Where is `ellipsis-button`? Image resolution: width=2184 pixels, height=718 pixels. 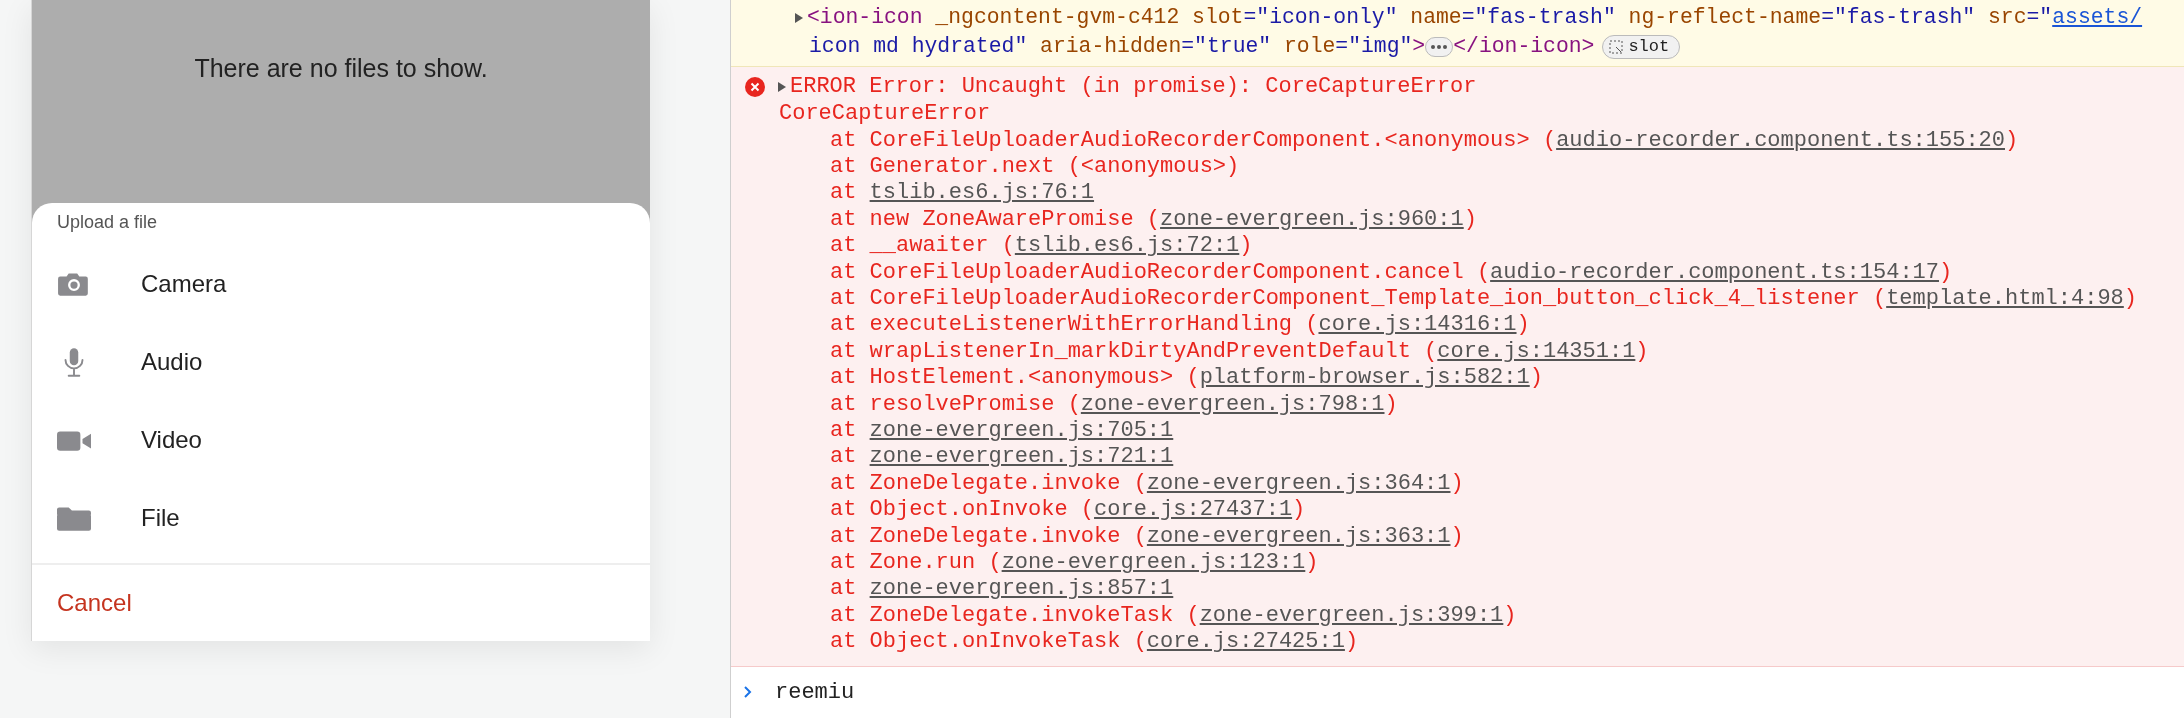
ellipsis-button is located at coordinates (1439, 46).